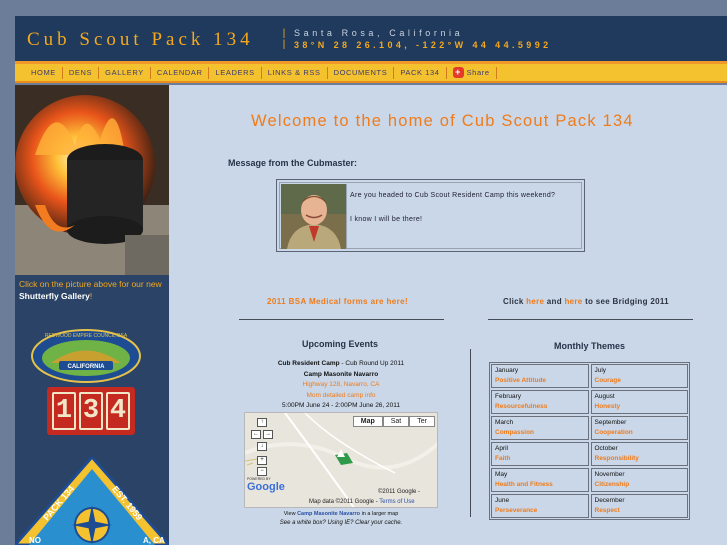 The height and width of the screenshot is (545, 727). Describe the element at coordinates (118, 411) in the screenshot. I see `pack-digit: 4` at that location.